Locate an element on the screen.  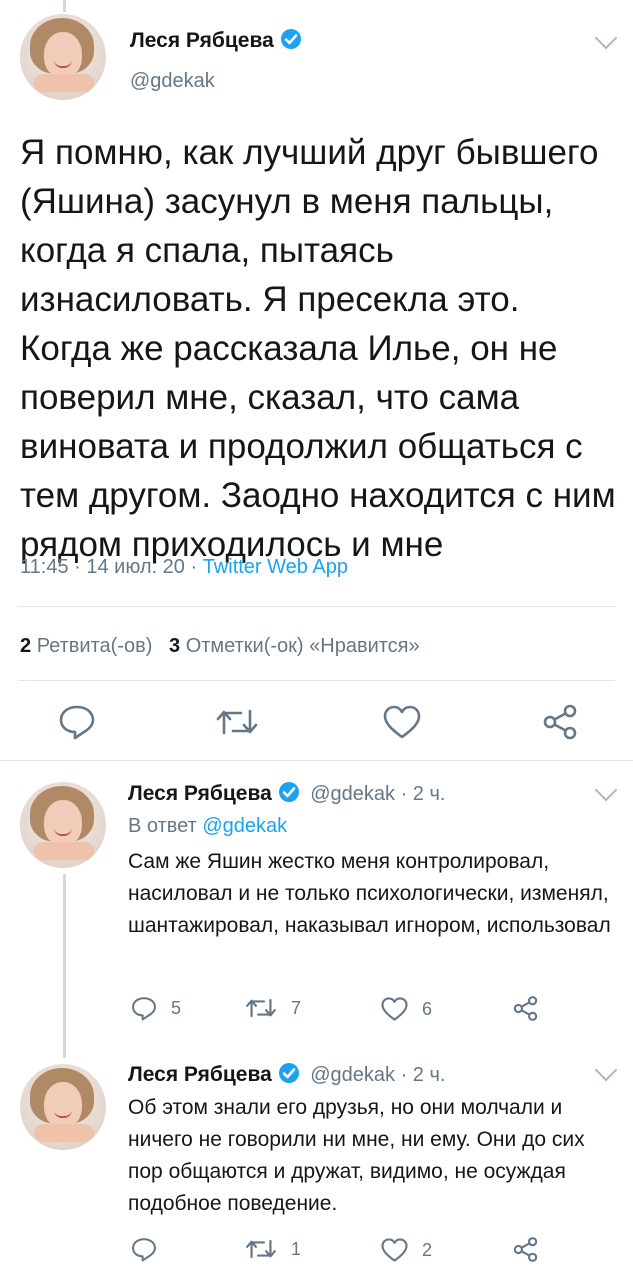
reply-count: 5 is located at coordinates (176, 1008).